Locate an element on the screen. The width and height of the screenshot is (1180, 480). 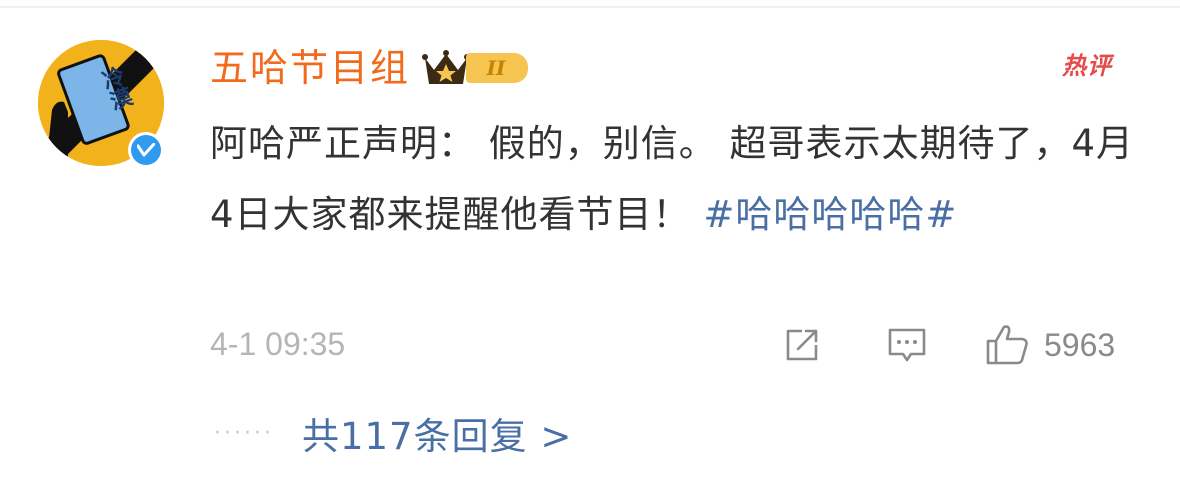
verified-icon is located at coordinates (146, 150).